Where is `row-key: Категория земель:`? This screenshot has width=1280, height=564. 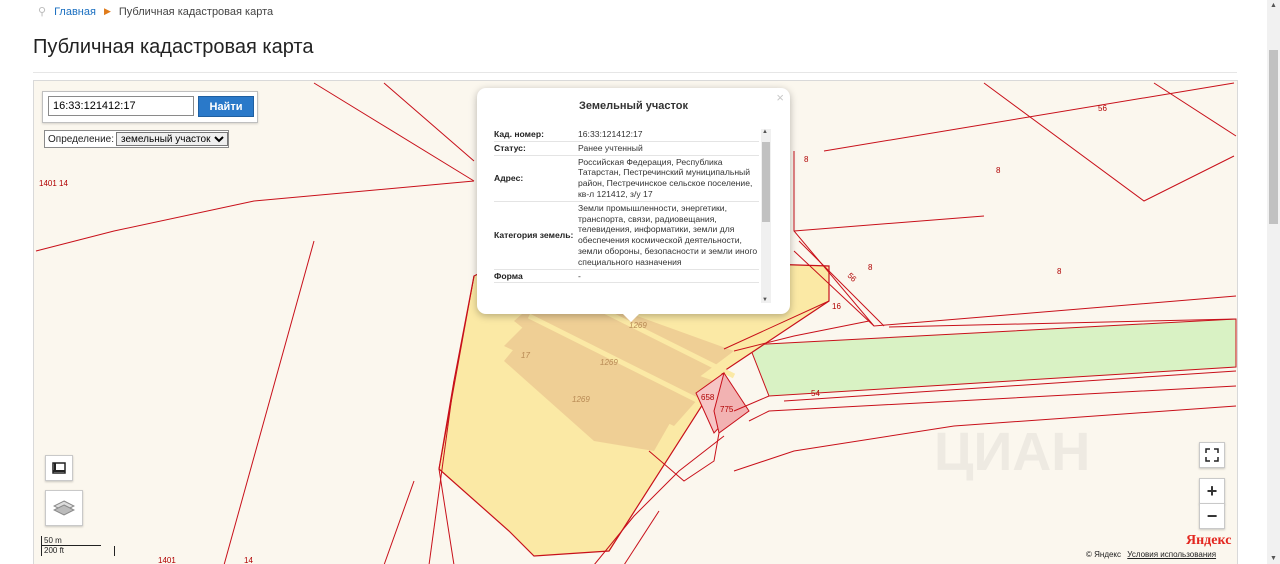 row-key: Категория земель: is located at coordinates (534, 234).